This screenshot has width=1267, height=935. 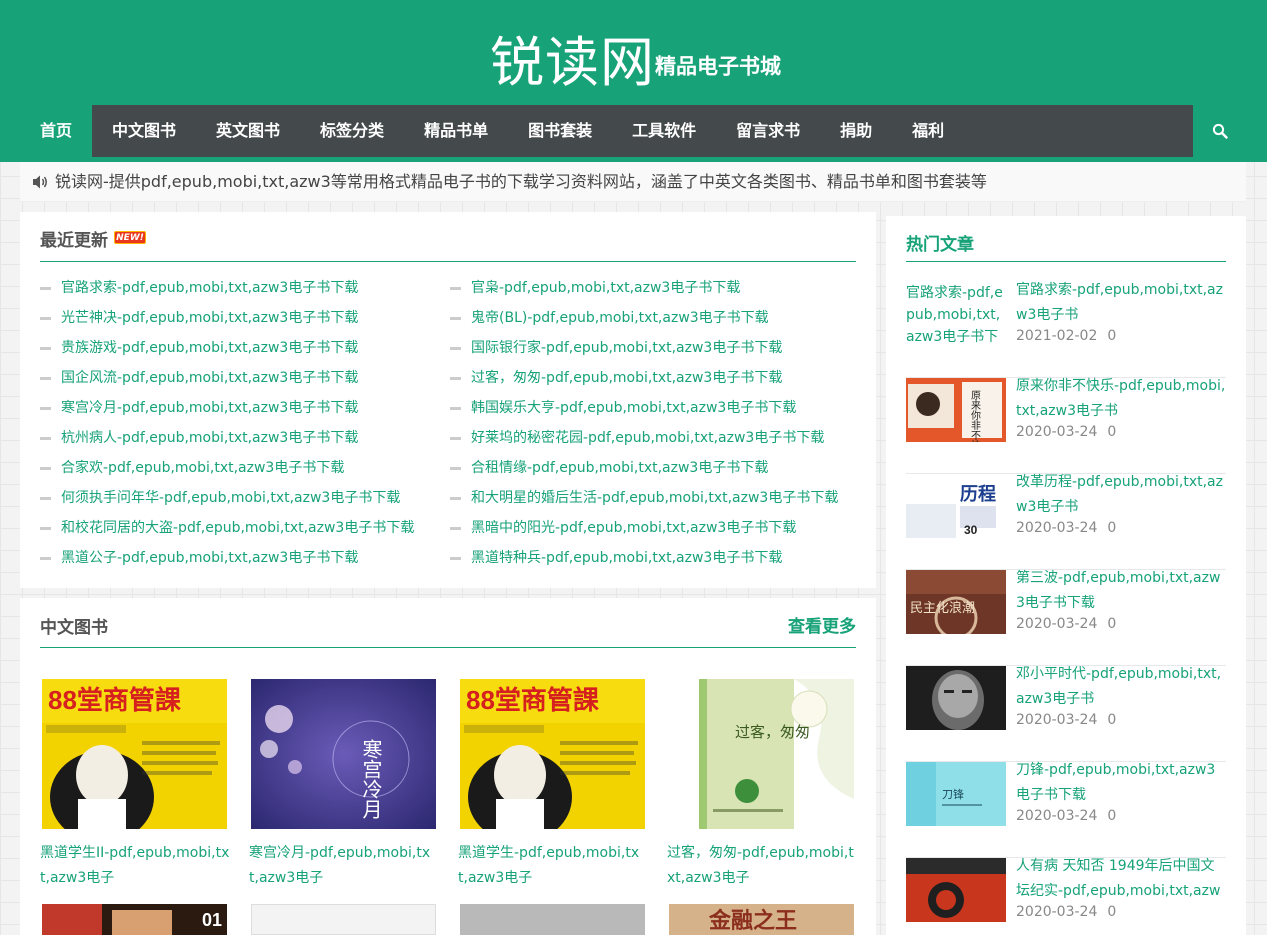 I want to click on latest-list-item: 和大明星的婚后生活-pdf,epub,mobi,txt,azw3电子书下载, so click(x=655, y=498).